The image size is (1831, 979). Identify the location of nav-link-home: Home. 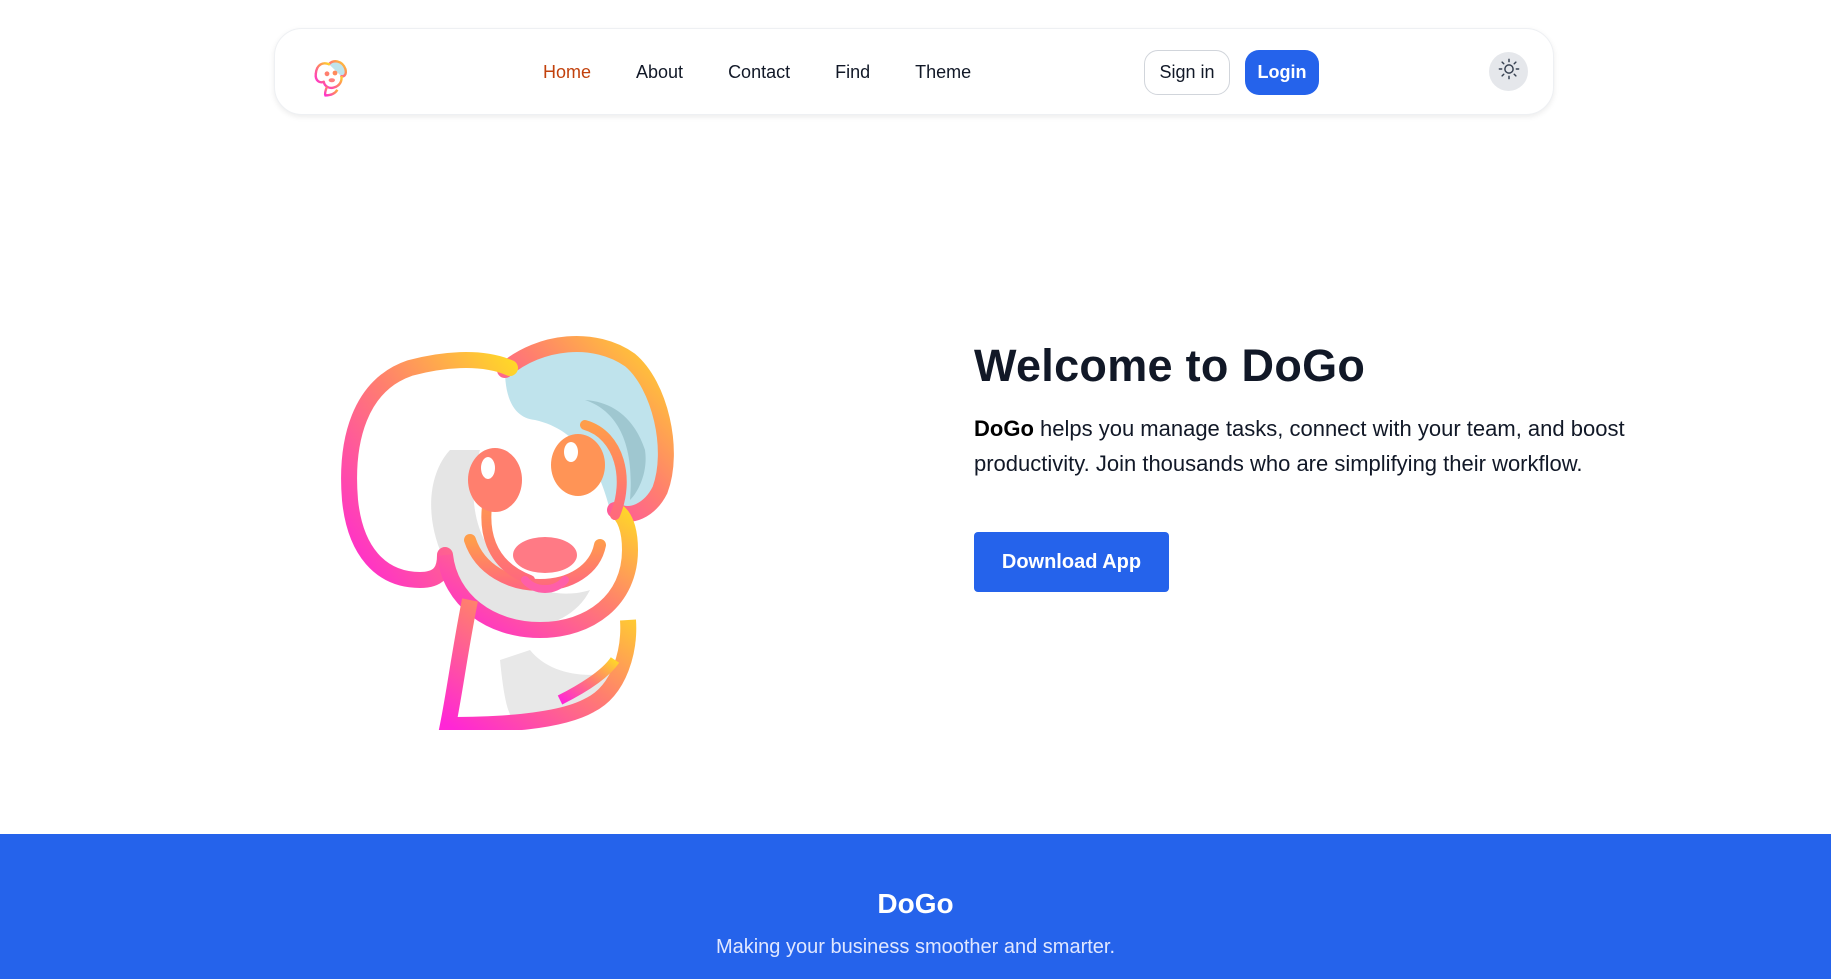
(567, 72).